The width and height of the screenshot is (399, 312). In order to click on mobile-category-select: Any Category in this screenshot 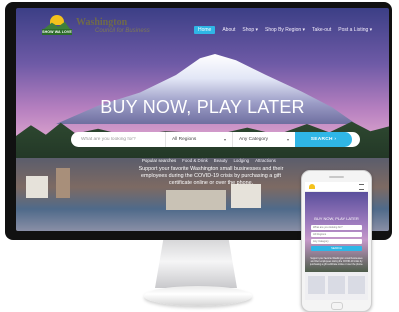, I will do `click(336, 241)`.